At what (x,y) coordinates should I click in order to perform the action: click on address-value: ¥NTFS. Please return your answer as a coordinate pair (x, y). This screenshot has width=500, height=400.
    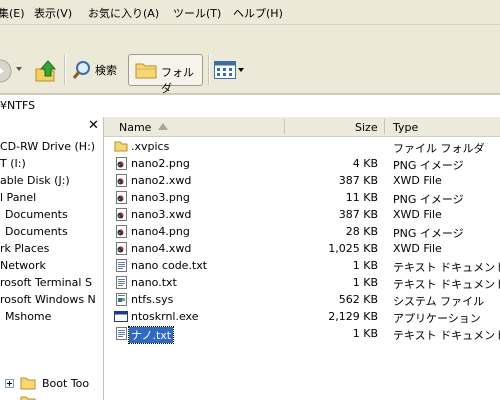
    Looking at the image, I should click on (18, 105).